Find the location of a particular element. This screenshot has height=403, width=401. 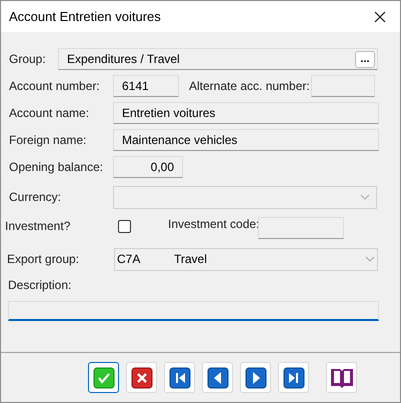

skip-last-icon is located at coordinates (293, 377).